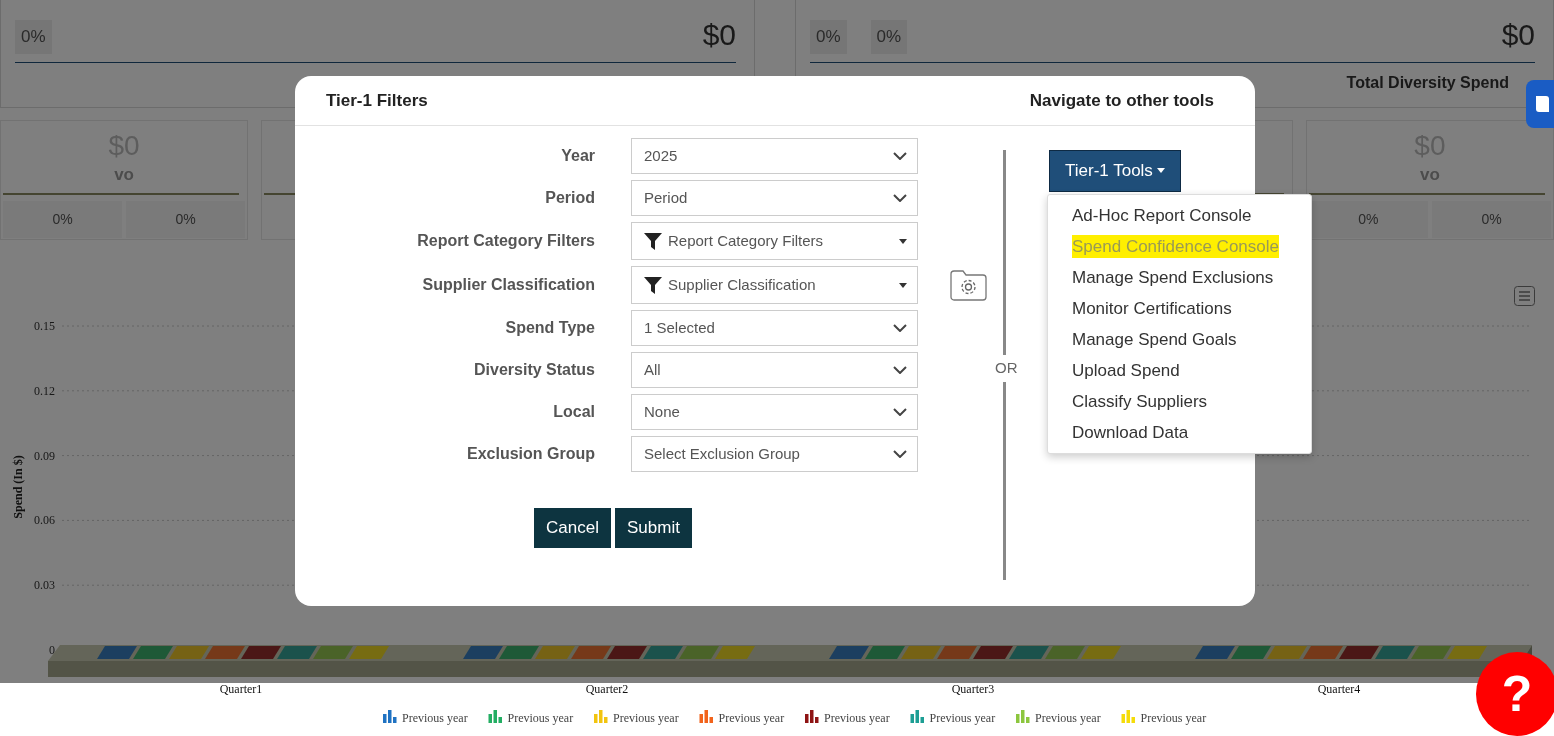  What do you see at coordinates (241, 689) in the screenshot?
I see `axis-label: Quarter1` at bounding box center [241, 689].